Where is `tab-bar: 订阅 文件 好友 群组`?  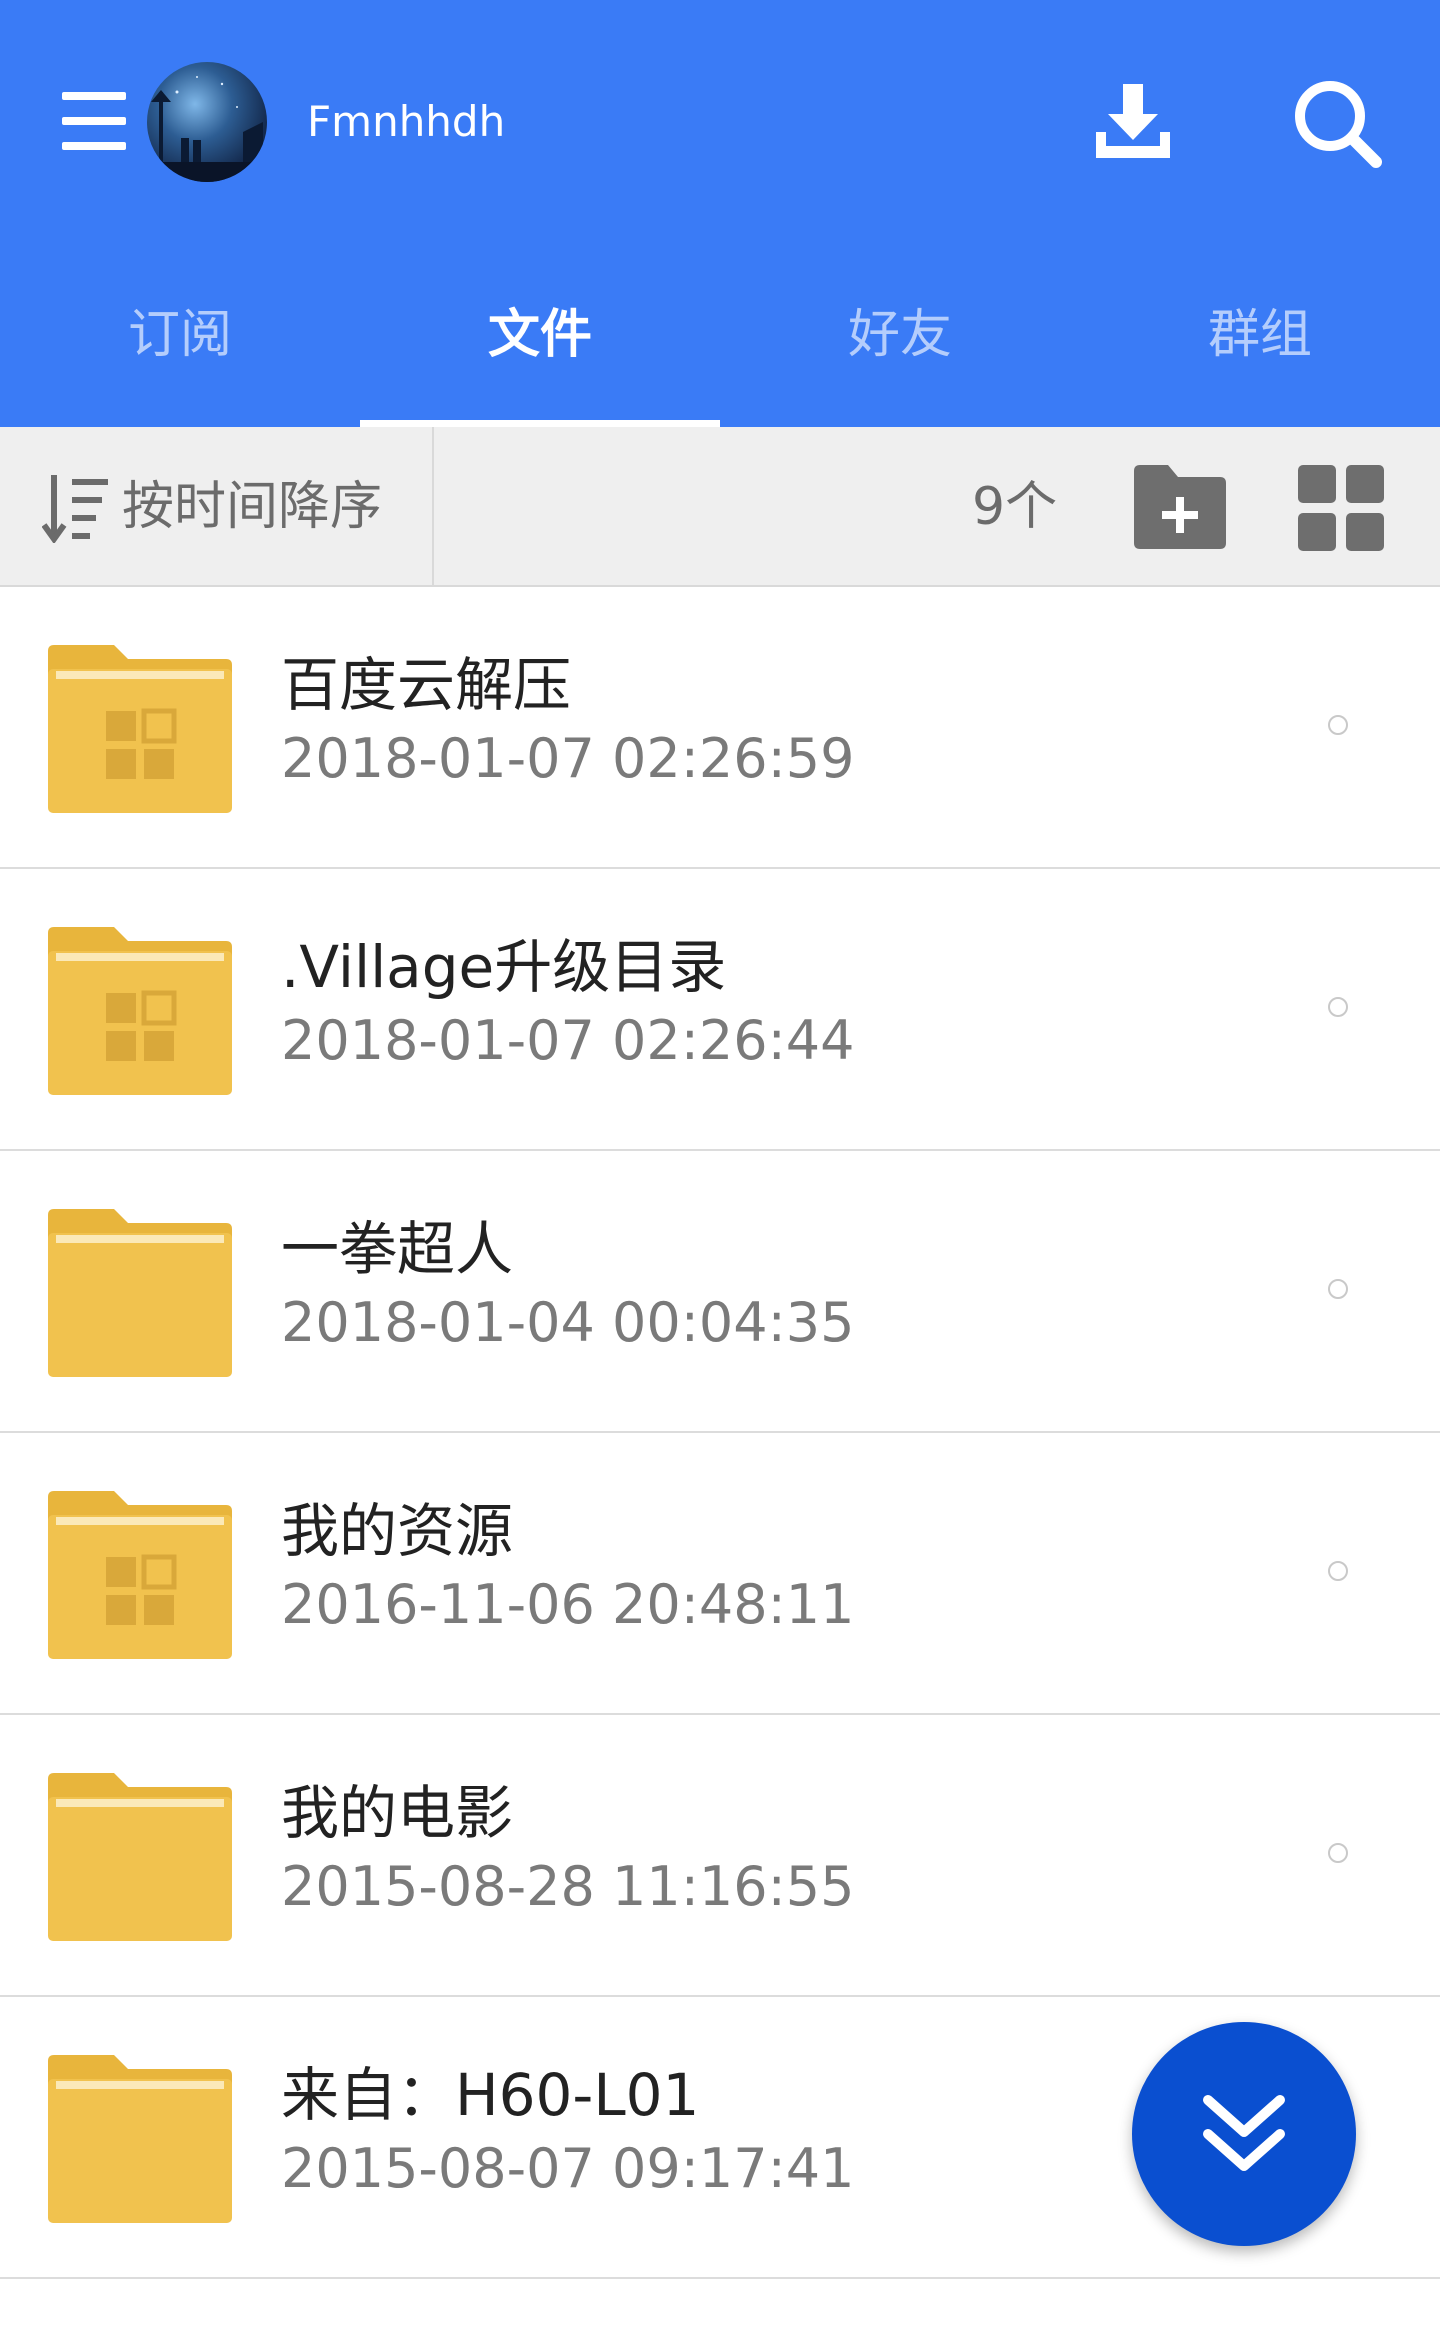
tab-bar: 订阅 文件 好友 群组 is located at coordinates (720, 353).